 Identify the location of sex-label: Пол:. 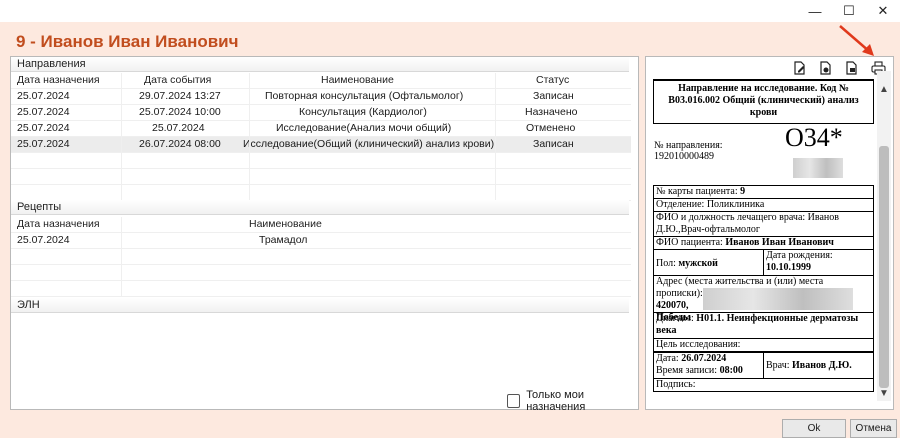
(666, 263).